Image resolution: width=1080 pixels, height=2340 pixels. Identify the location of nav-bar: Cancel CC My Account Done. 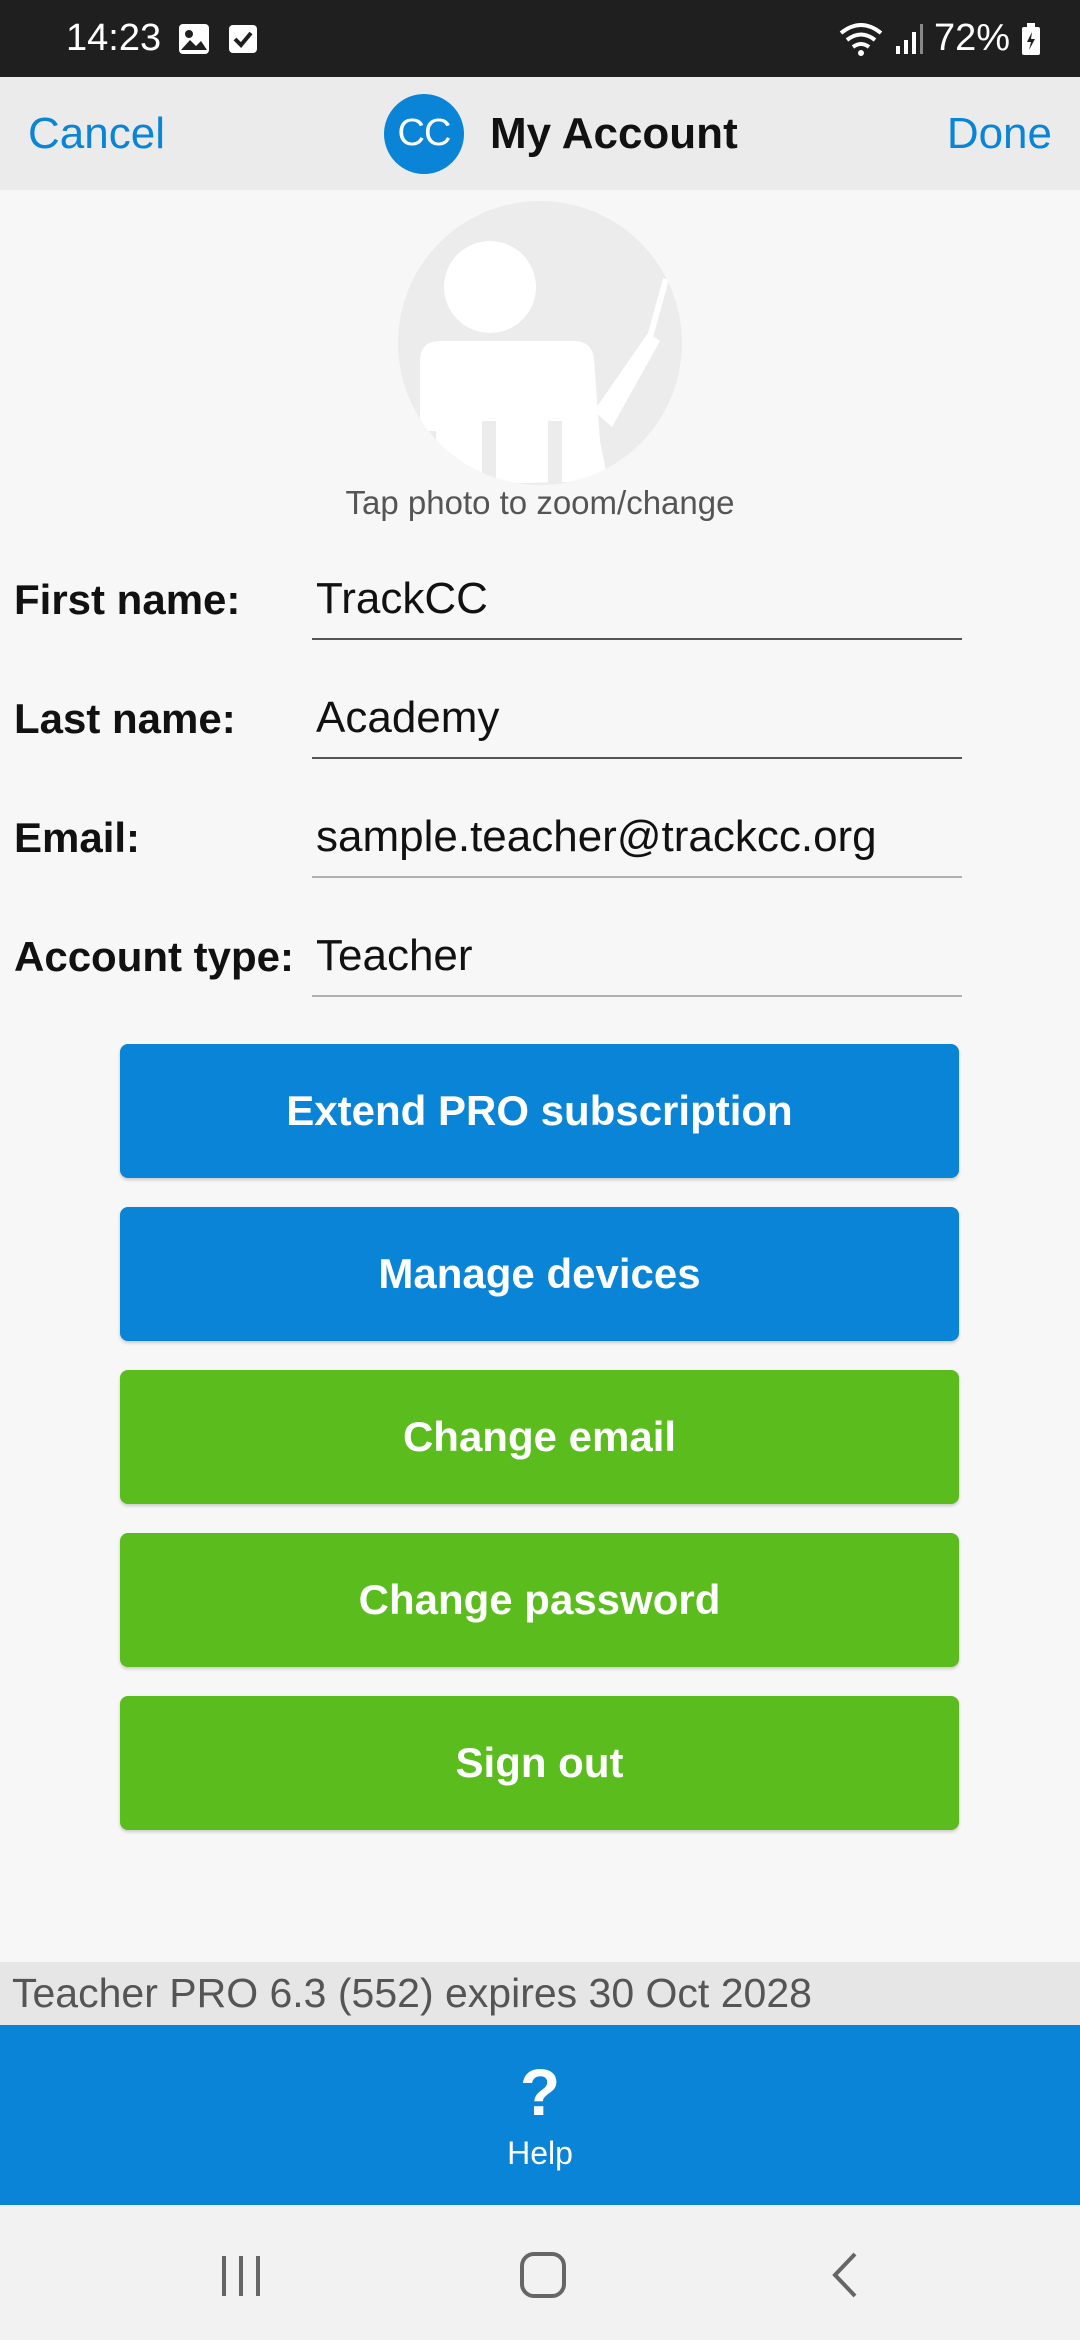
(540, 133).